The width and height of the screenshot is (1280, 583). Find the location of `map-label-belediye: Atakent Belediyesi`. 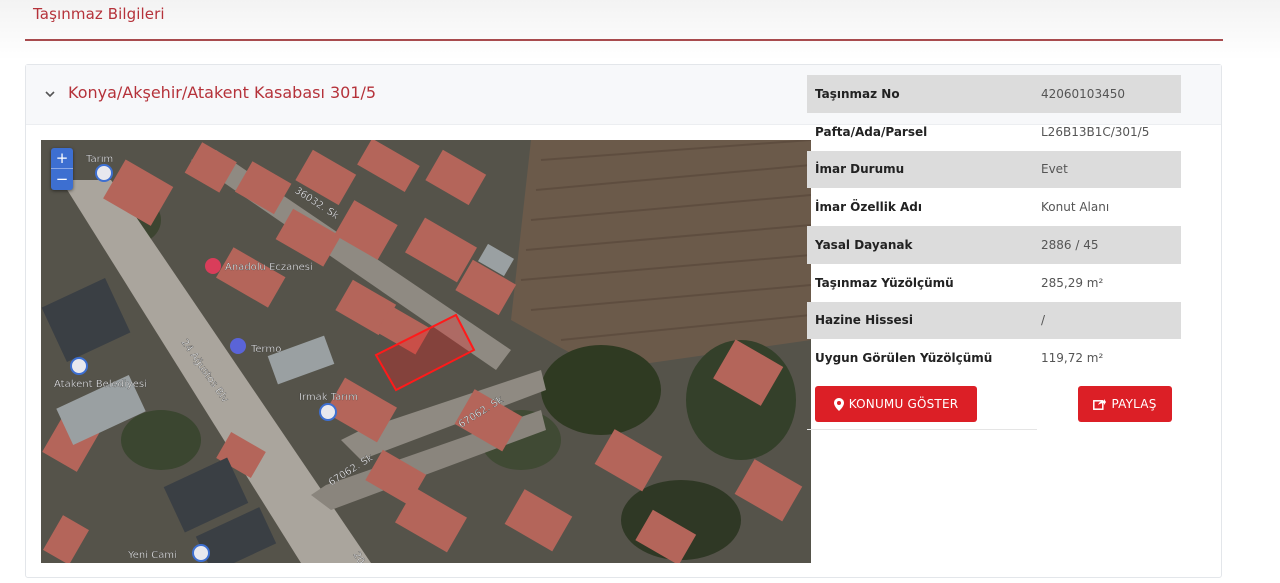

map-label-belediye: Atakent Belediyesi is located at coordinates (100, 384).